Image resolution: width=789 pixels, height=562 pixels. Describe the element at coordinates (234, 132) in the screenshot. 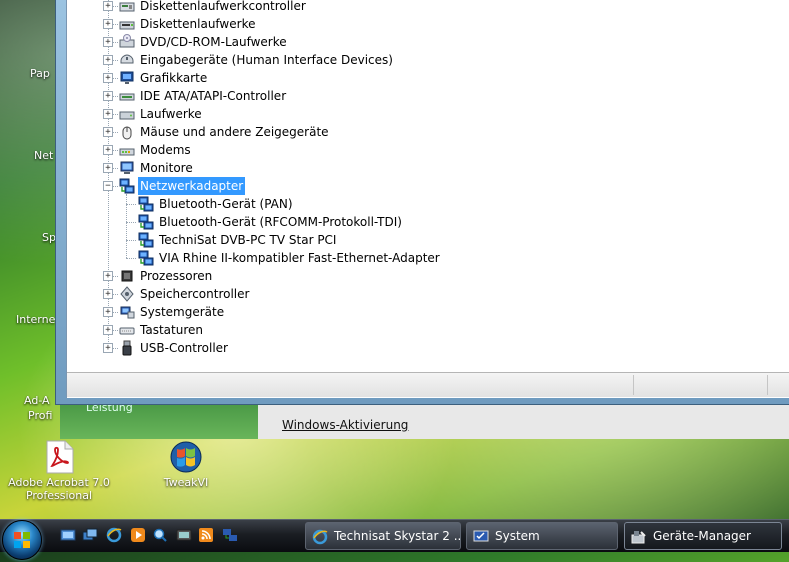

I see `tree-category-label: Mäuse und andere Zeigegeräte` at that location.